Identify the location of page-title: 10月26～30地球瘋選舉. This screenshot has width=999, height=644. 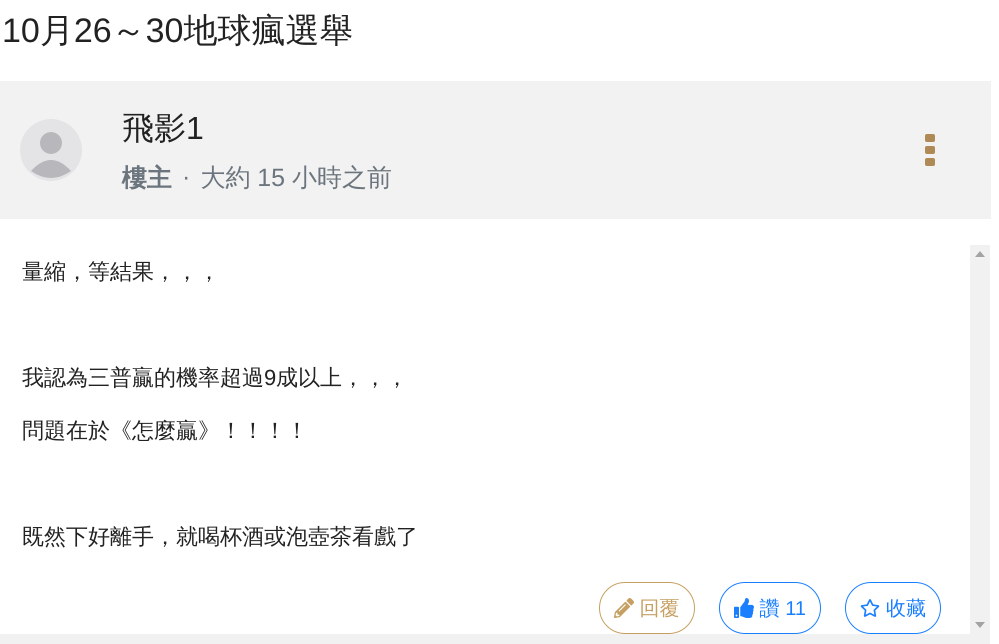
(177, 31).